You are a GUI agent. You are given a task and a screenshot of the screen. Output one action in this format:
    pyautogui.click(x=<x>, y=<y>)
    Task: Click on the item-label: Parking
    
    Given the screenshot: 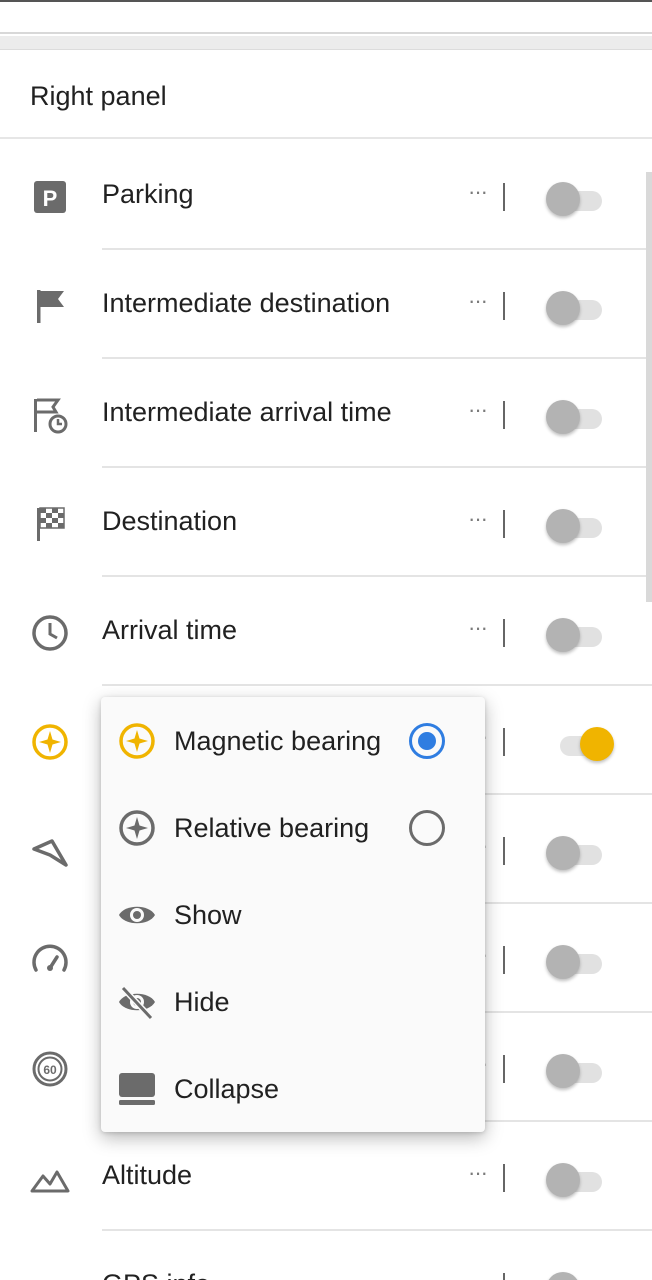 What is the action you would take?
    pyautogui.click(x=148, y=194)
    